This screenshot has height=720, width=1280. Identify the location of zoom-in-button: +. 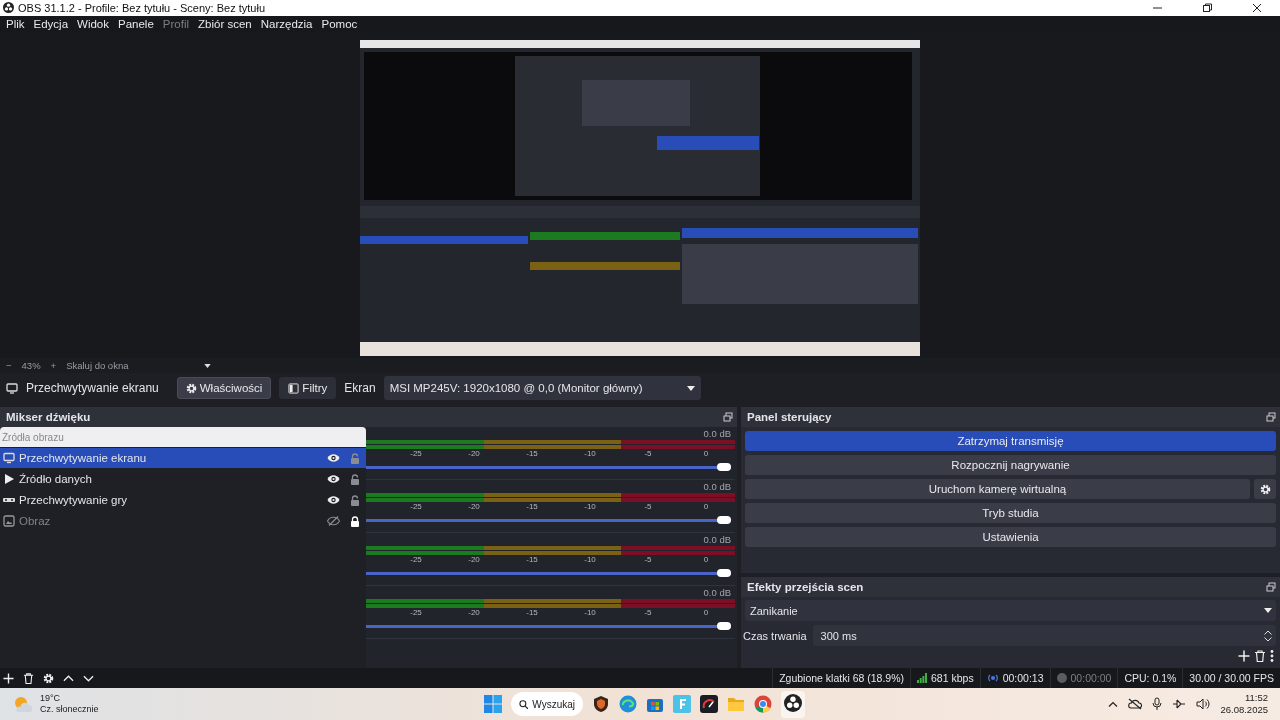
(53, 366).